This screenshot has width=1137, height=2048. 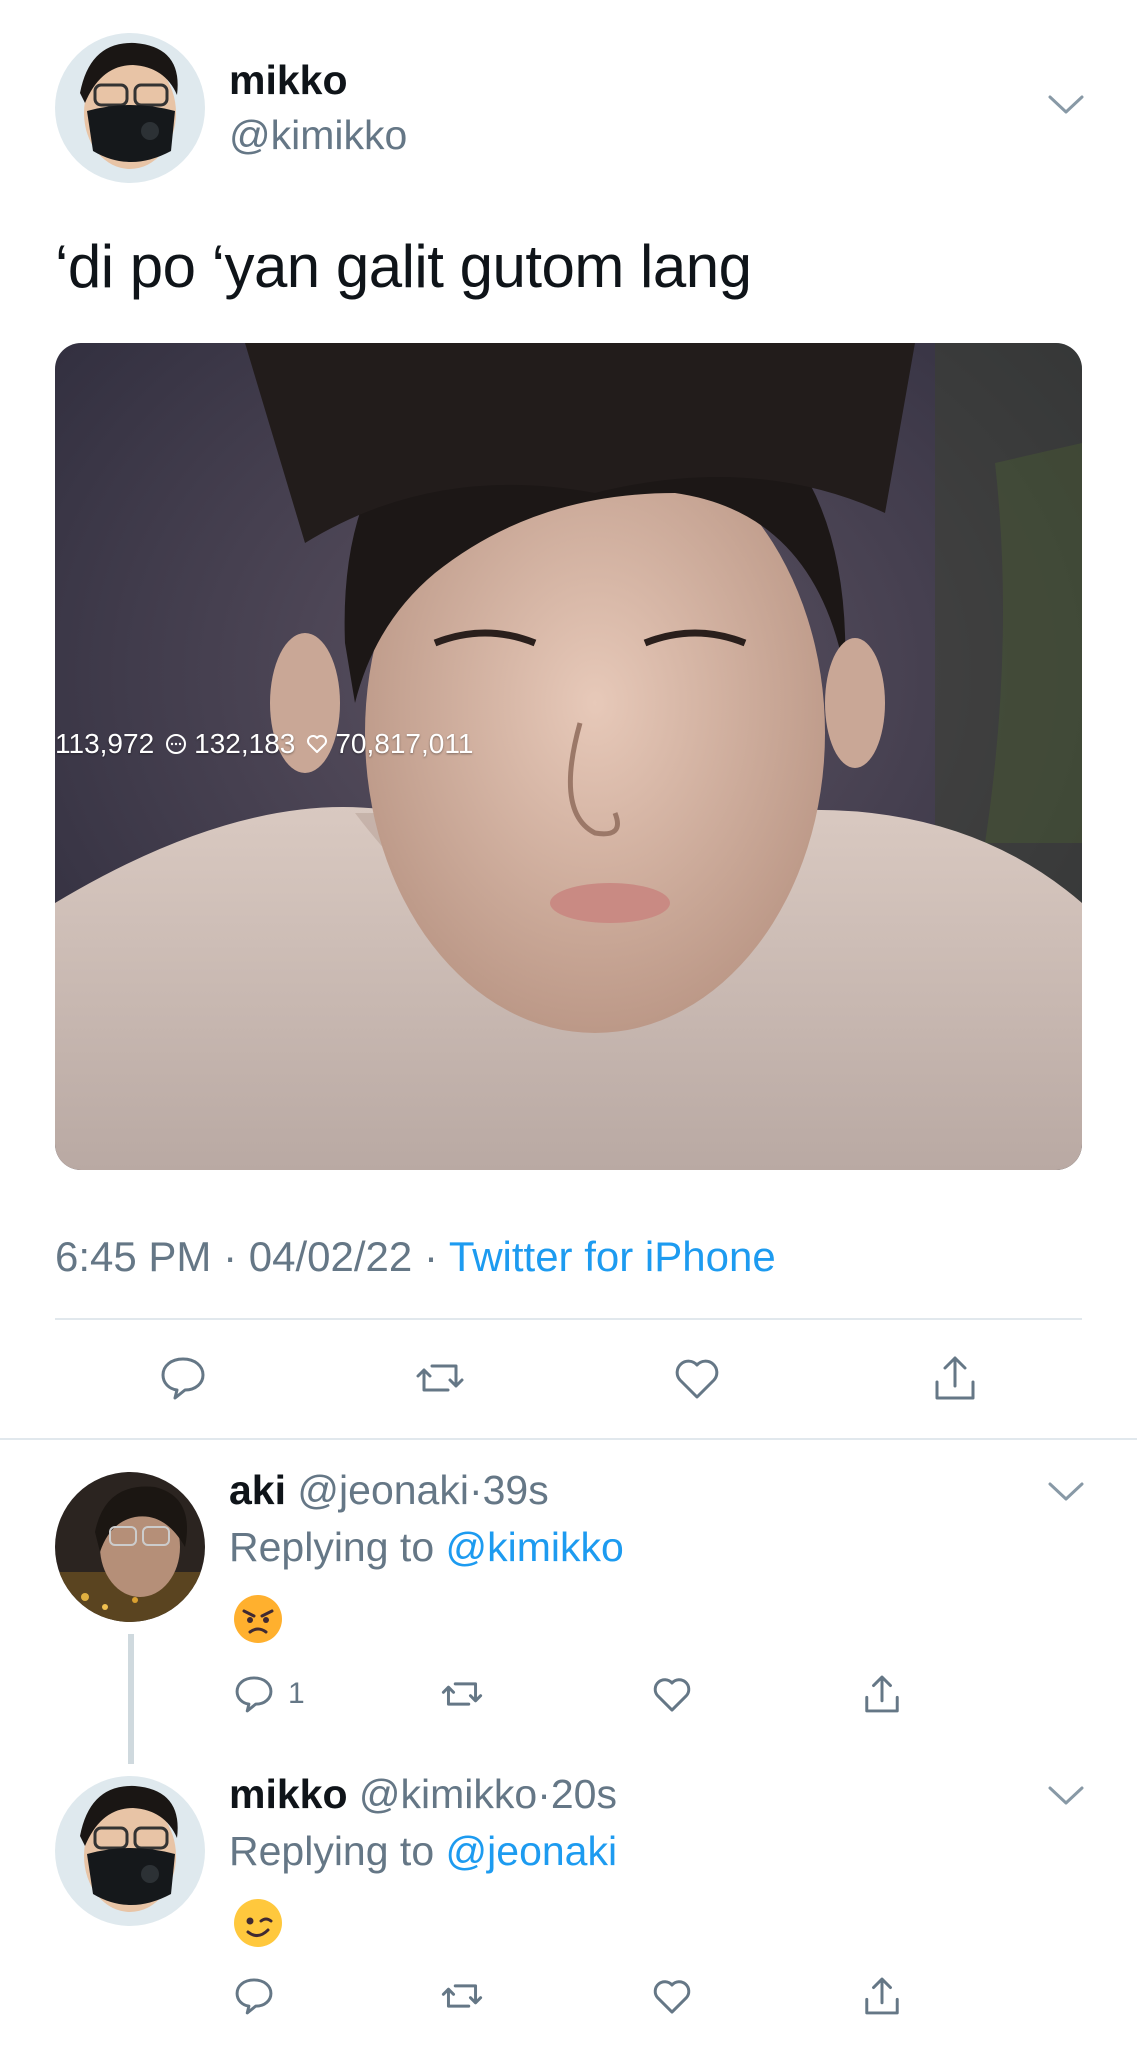 I want to click on comment-icon, so click(x=176, y=744).